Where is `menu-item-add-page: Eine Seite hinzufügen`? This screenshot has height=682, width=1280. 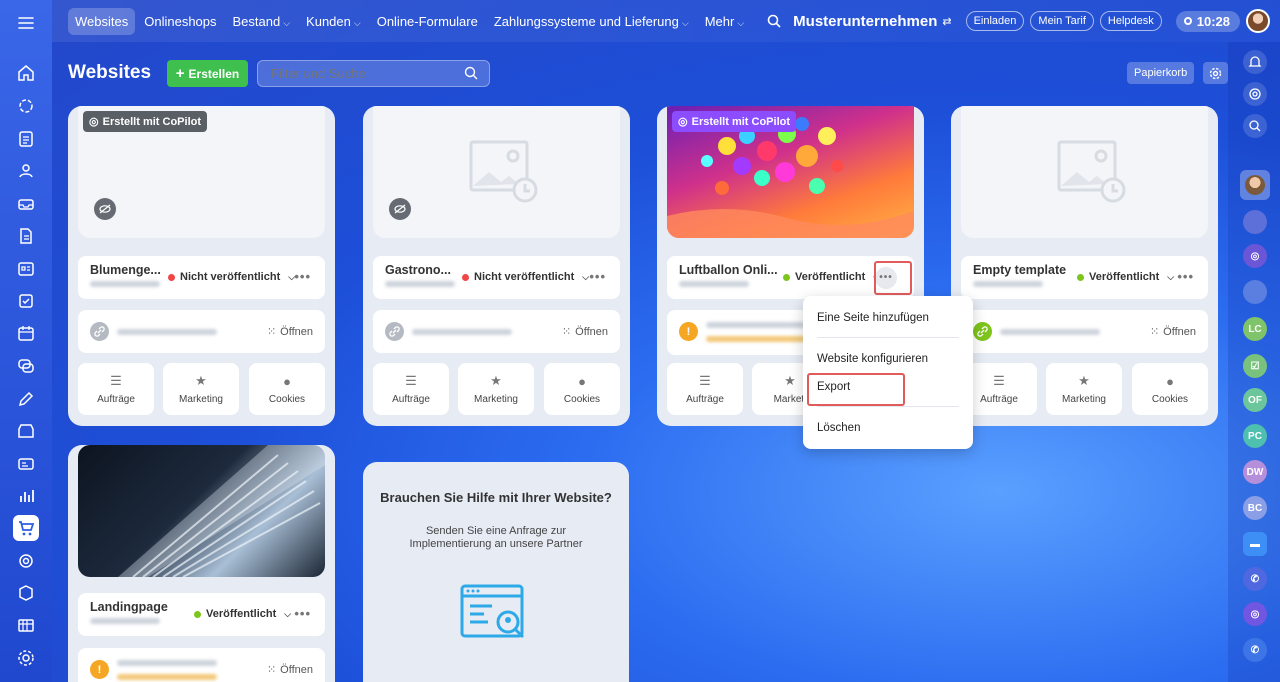 menu-item-add-page: Eine Seite hinzufügen is located at coordinates (873, 318).